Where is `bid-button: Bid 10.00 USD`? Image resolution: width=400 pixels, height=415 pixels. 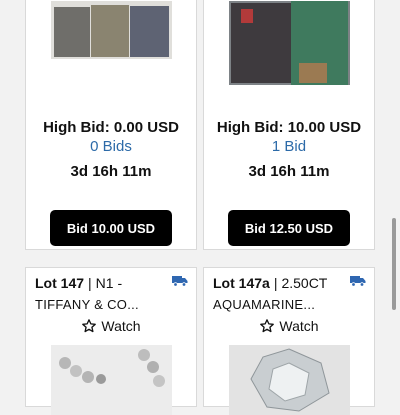
bid-button: Bid 10.00 USD is located at coordinates (111, 228).